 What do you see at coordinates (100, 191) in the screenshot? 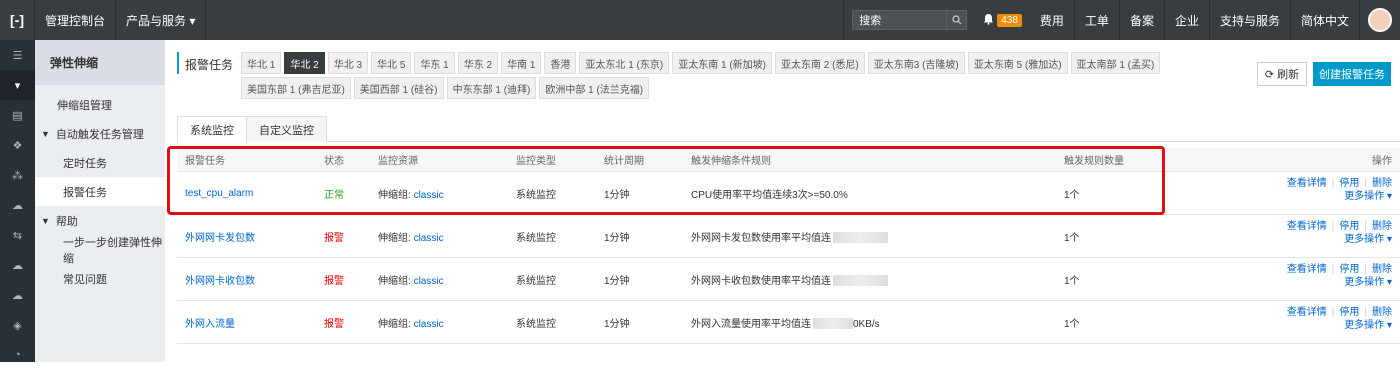
I see `sidebar-item-alarm-task: 报警任务` at bounding box center [100, 191].